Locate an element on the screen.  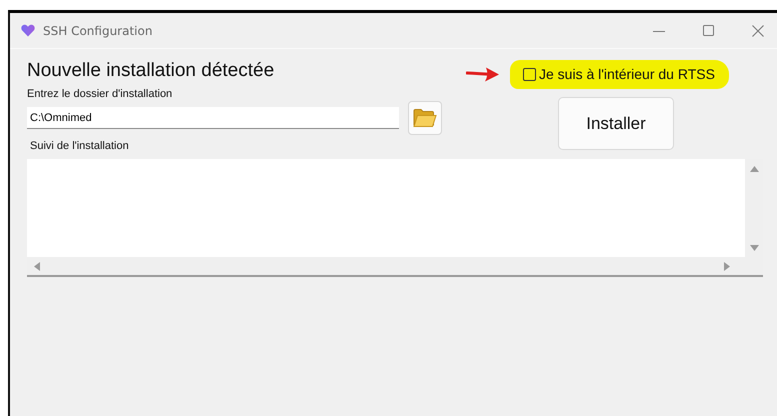
log-label: Suivi de l'installation is located at coordinates (80, 146).